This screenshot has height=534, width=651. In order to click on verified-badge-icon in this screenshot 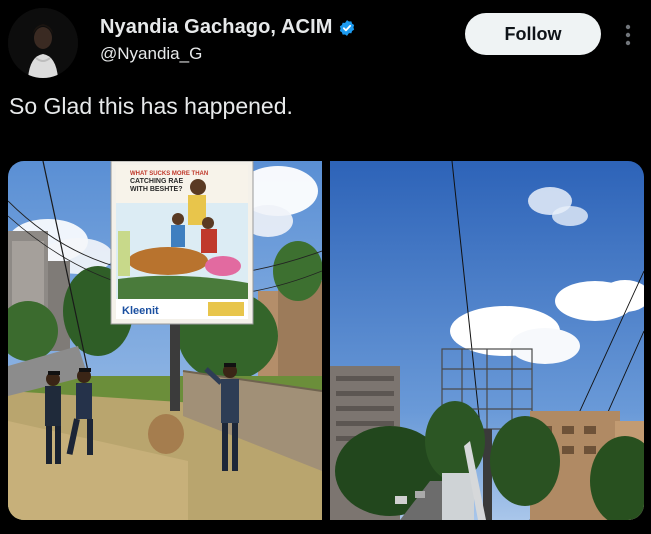, I will do `click(346, 27)`.